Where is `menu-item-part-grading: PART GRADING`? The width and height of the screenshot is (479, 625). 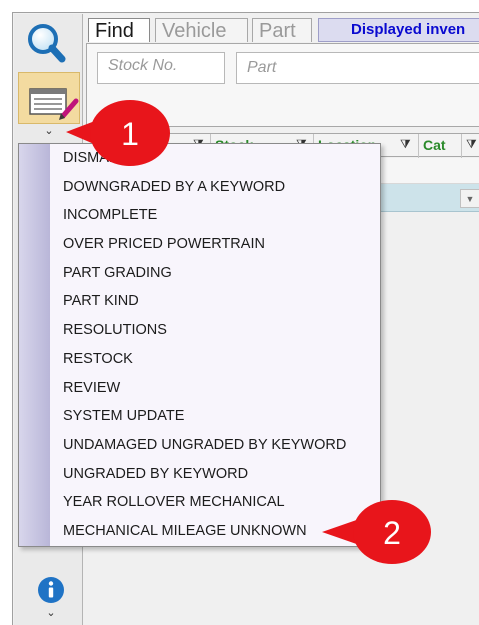 menu-item-part-grading: PART GRADING is located at coordinates (199, 273).